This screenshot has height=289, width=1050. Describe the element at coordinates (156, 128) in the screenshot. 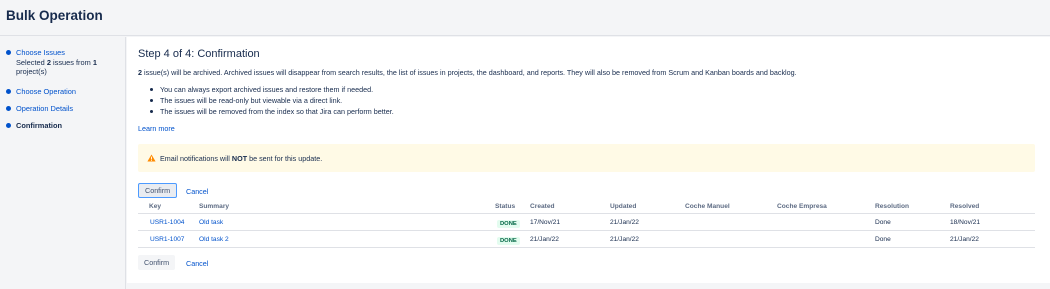

I see `learn-more-link: Learn more` at that location.